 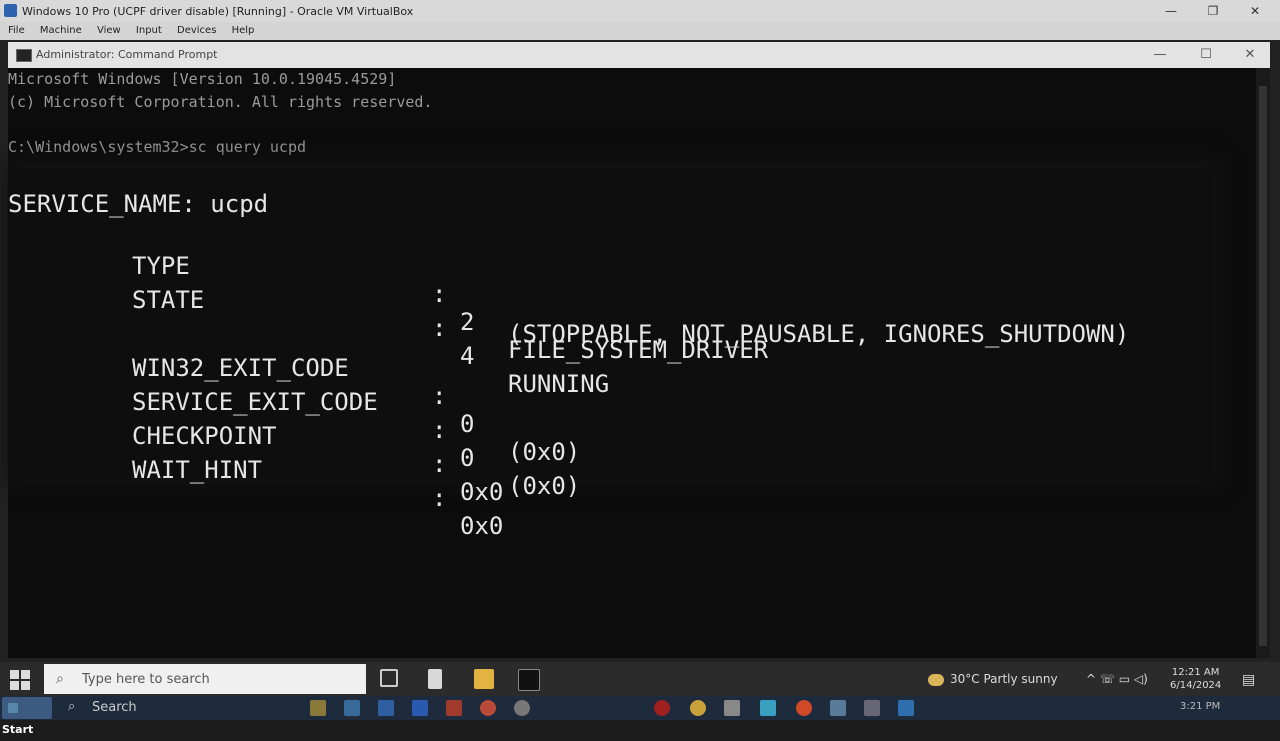 What do you see at coordinates (146, 679) in the screenshot?
I see `search-placeholder: Type here to search` at bounding box center [146, 679].